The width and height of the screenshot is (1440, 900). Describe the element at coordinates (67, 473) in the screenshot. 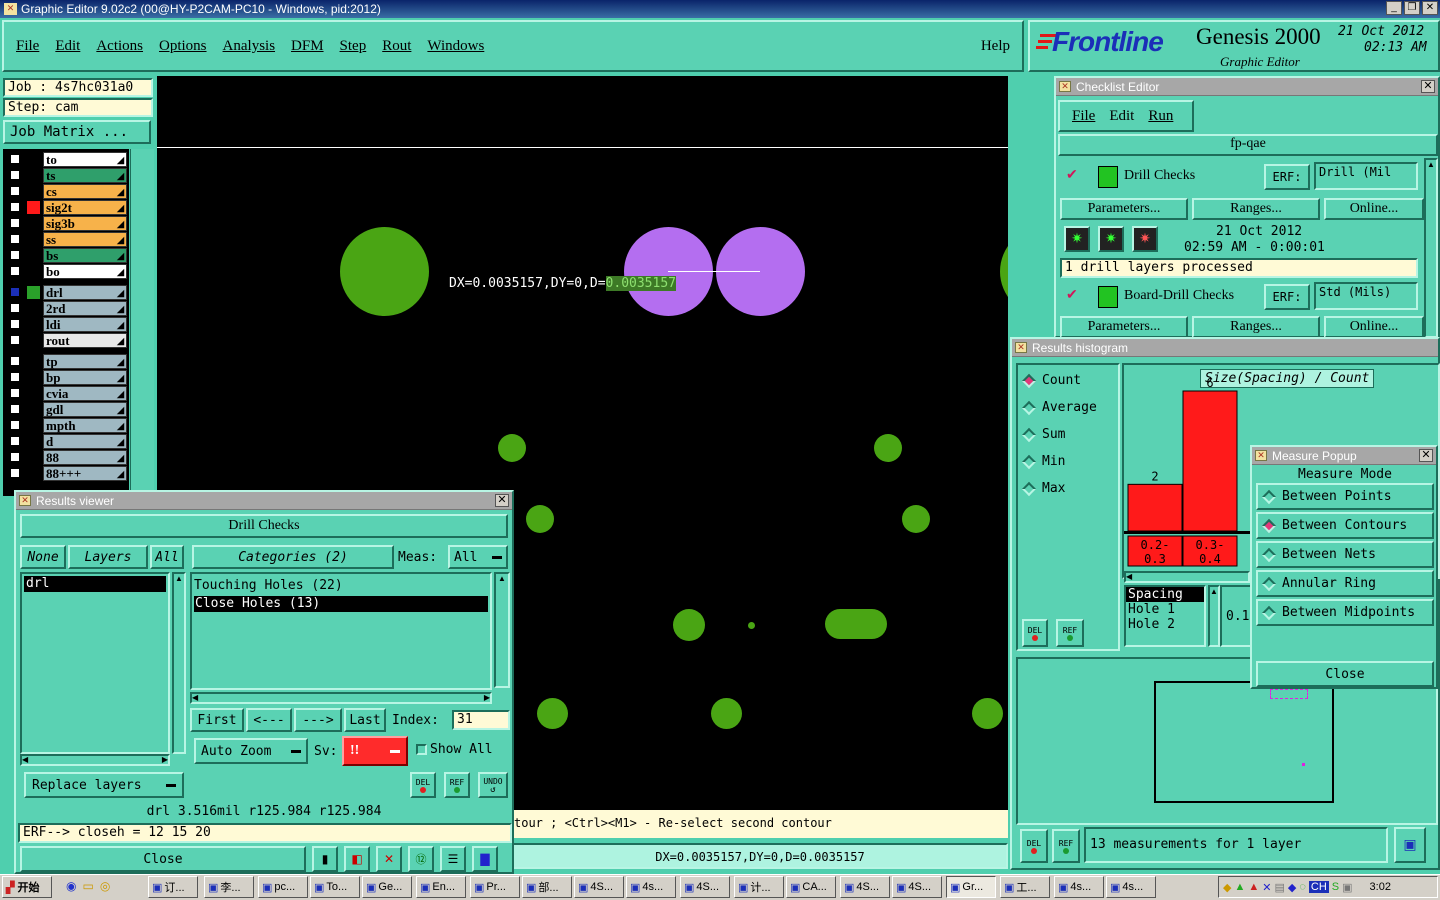

I see `layer-row: 88+++ ◢` at that location.